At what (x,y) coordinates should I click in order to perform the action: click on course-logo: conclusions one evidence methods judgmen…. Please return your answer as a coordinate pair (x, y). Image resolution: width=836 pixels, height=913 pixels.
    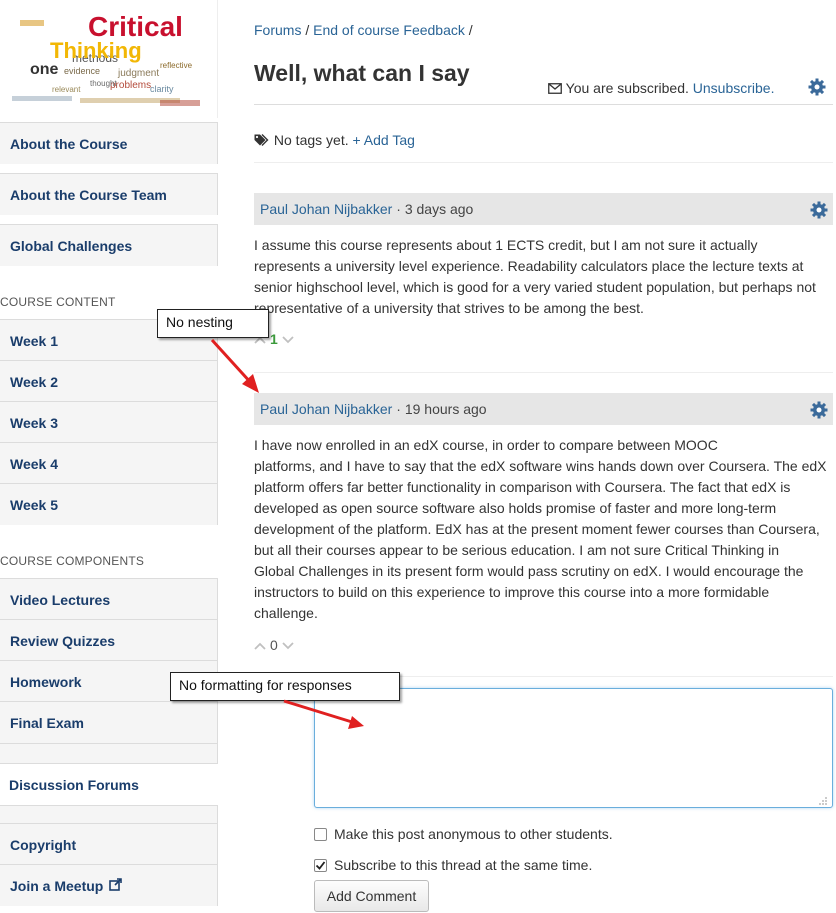
    Looking at the image, I should click on (109, 59).